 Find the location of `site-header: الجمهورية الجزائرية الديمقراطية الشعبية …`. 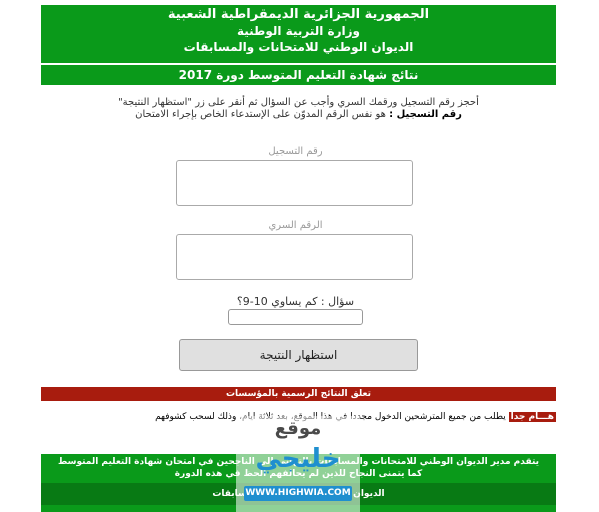

site-header: الجمهورية الجزائرية الديمقراطية الشعبية … is located at coordinates (298, 34).